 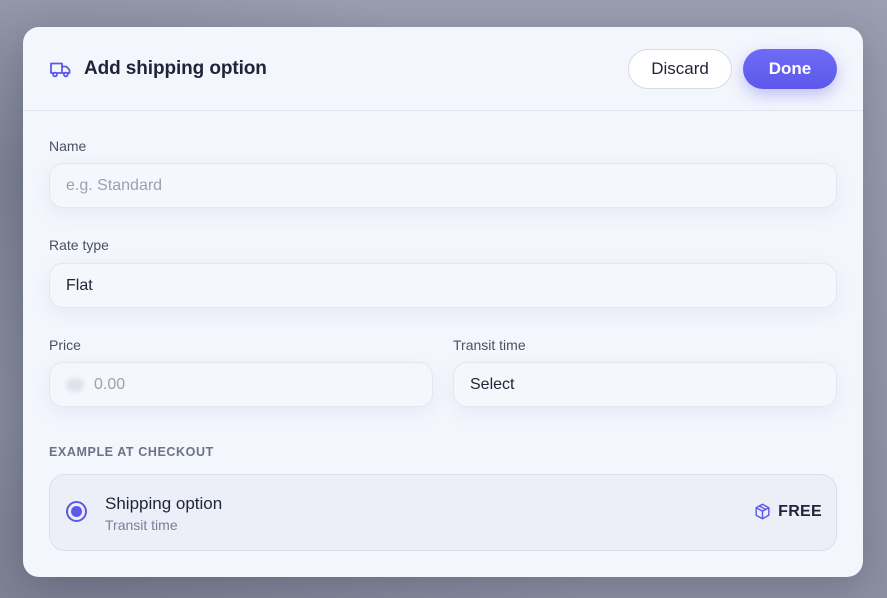 I want to click on name-placeholder: e.g. Standard, so click(x=114, y=185).